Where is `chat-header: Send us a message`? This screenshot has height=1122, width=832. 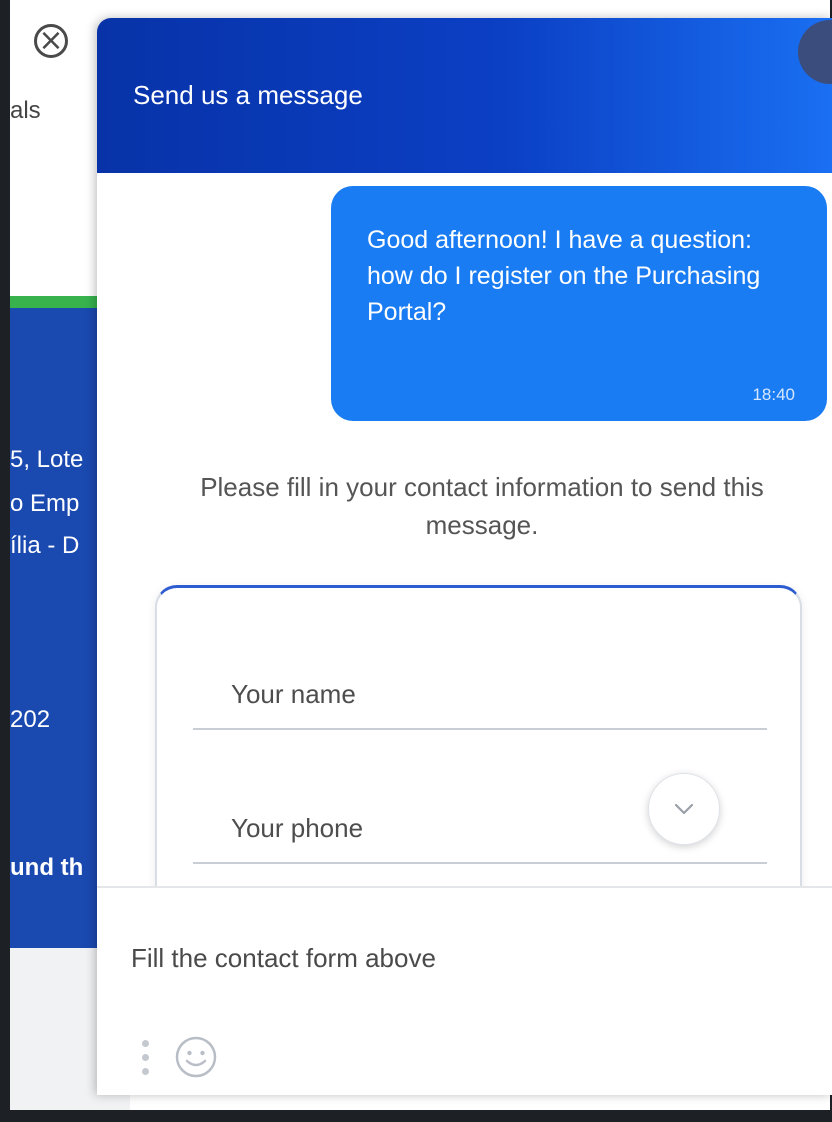
chat-header: Send us a message is located at coordinates (464, 95).